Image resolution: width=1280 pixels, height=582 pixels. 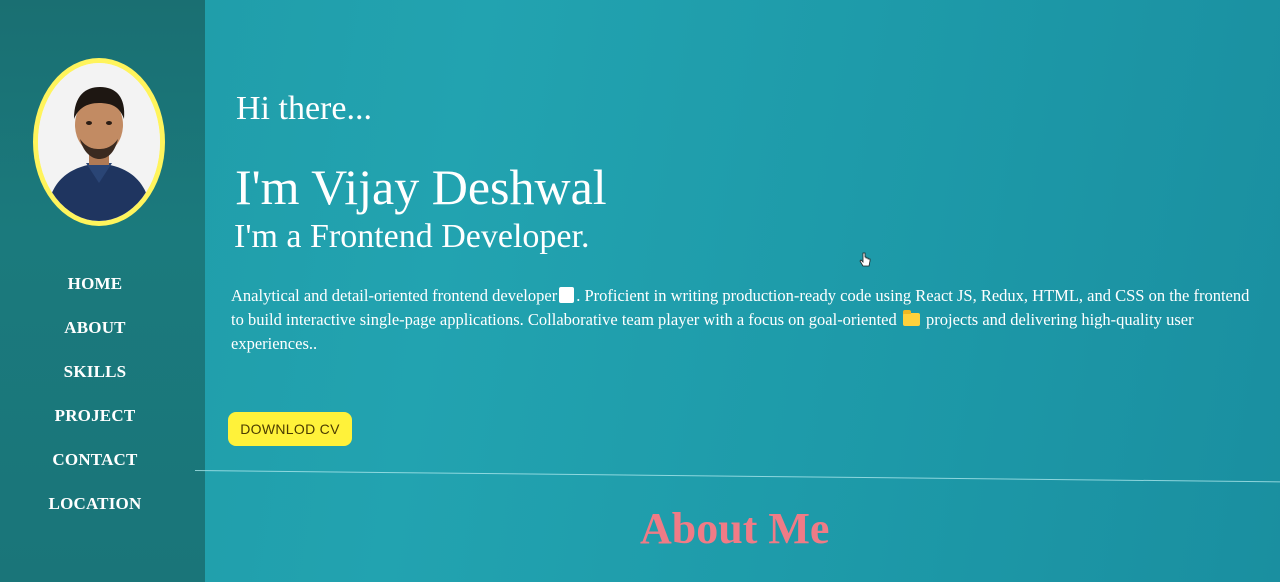 What do you see at coordinates (421, 187) in the screenshot?
I see `hero-name: I'm Vijay Deshwal` at bounding box center [421, 187].